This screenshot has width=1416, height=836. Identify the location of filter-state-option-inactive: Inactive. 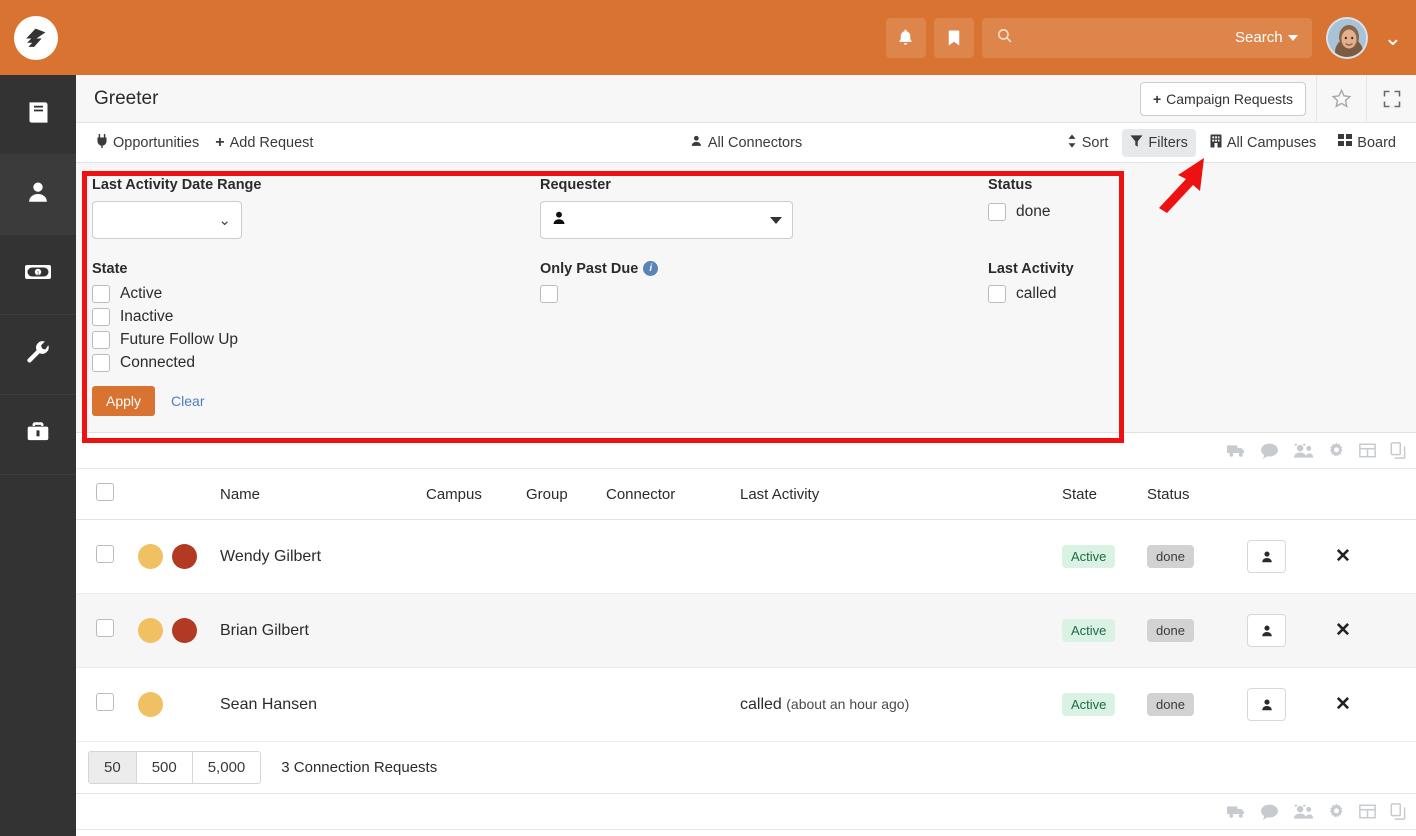
(316, 317).